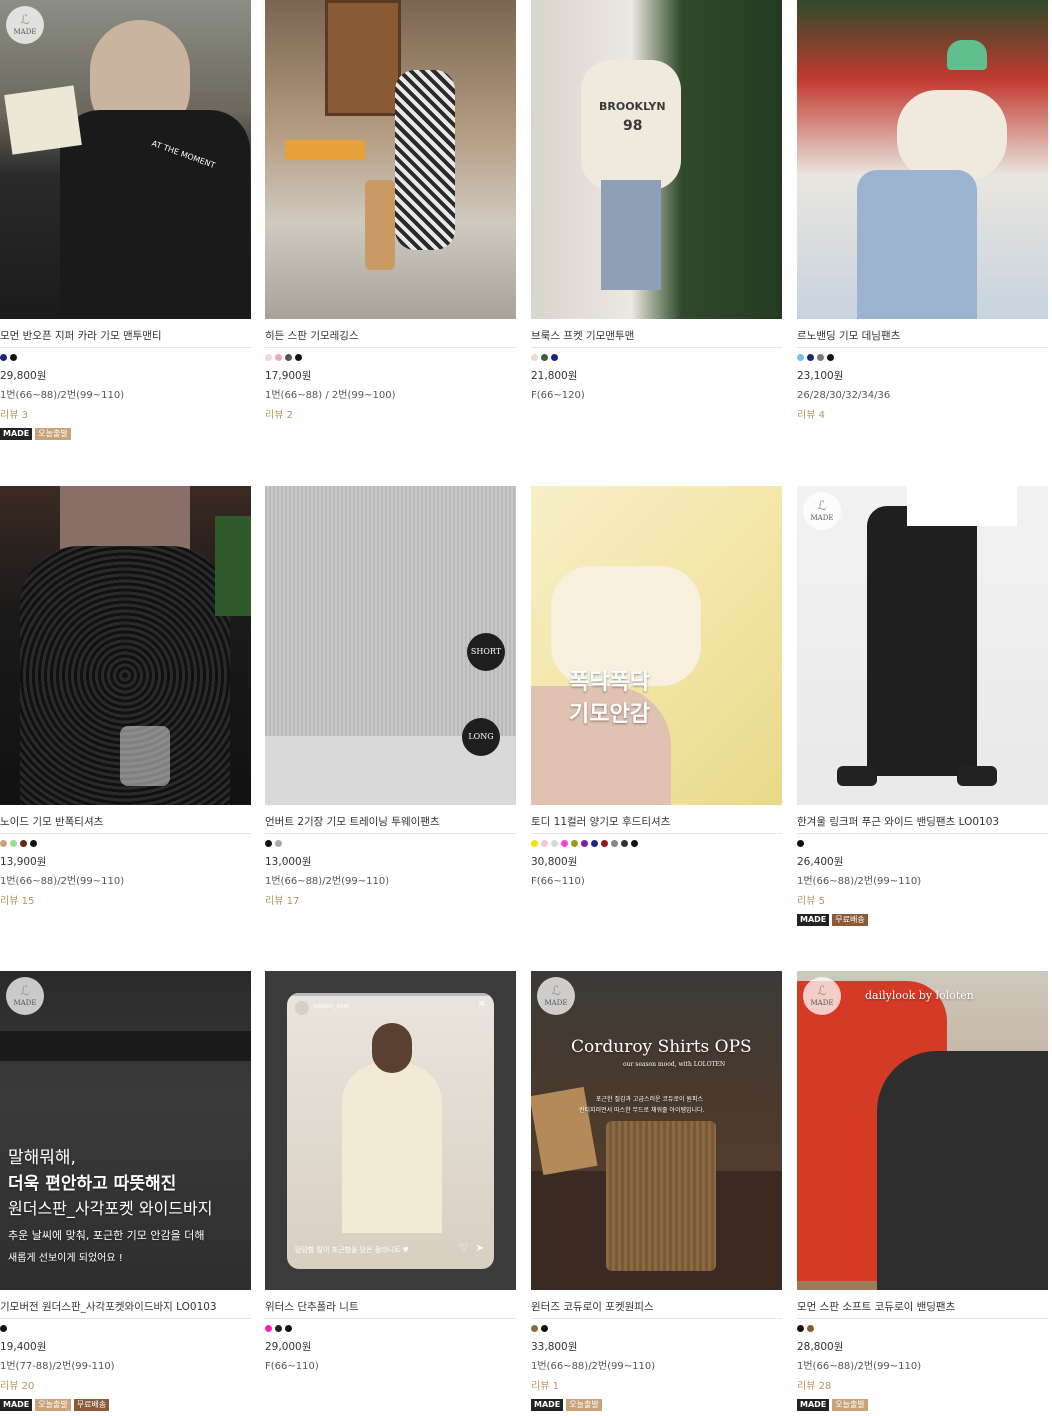 The image size is (1052, 1416). Describe the element at coordinates (390, 338) in the screenshot. I see `product-name: 히든 스판 기모레깅스` at that location.